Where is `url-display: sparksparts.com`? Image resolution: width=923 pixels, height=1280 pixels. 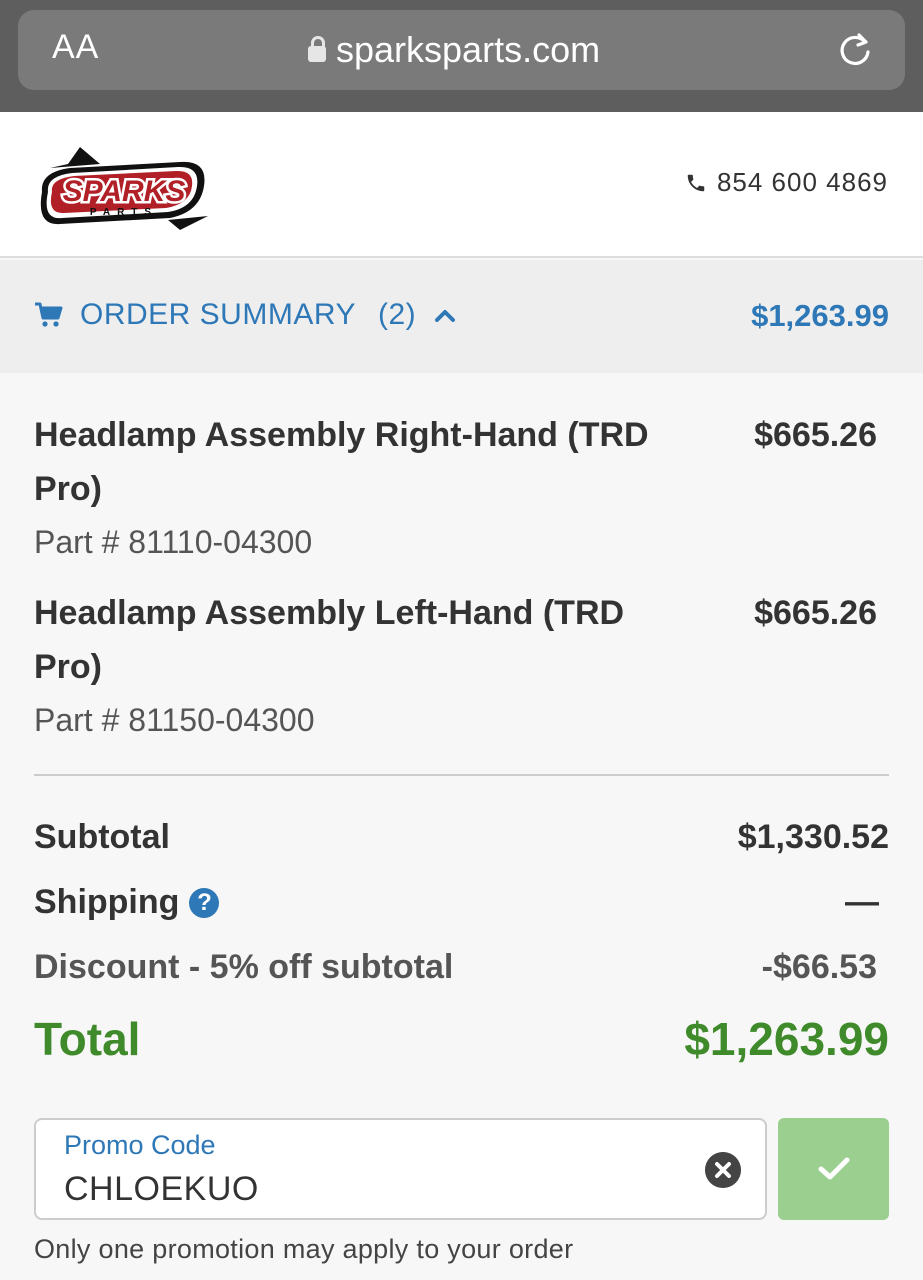
url-display: sparksparts.com is located at coordinates (454, 50).